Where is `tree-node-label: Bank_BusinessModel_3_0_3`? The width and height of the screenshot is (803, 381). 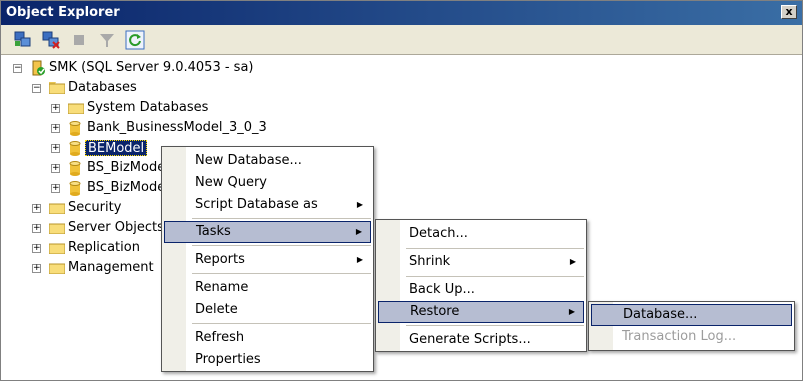
tree-node-label: Bank_BusinessModel_3_0_3 is located at coordinates (177, 127).